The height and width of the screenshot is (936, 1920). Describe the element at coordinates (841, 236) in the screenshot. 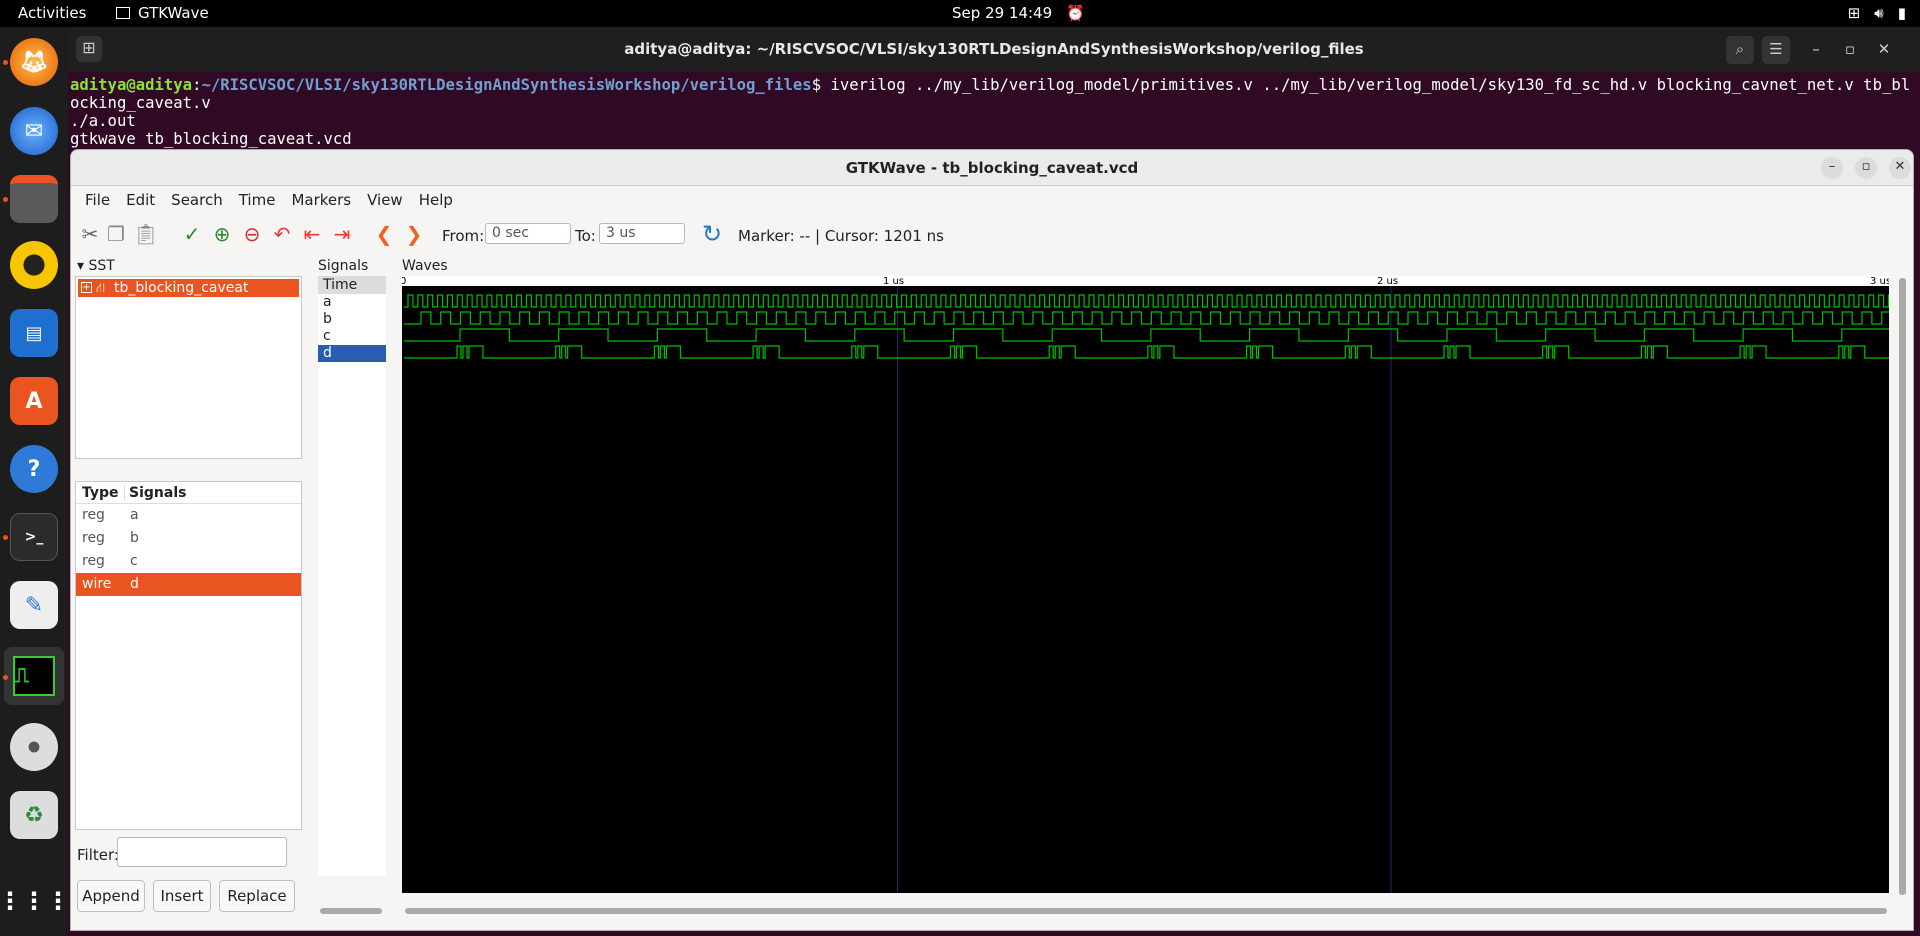

I see `marker-cursor-readout: Marker: -- | Cursor: 1201 ns` at that location.